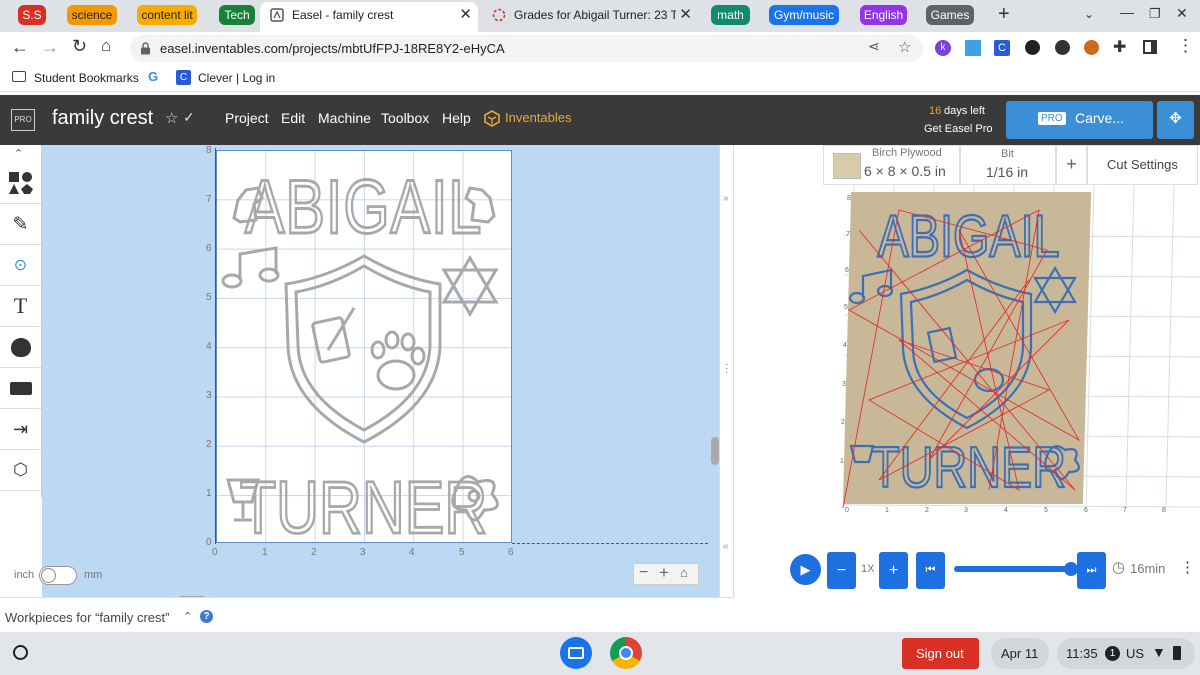 This screenshot has height=675, width=1200. I want to click on tab-group-science: science, so click(92, 15).